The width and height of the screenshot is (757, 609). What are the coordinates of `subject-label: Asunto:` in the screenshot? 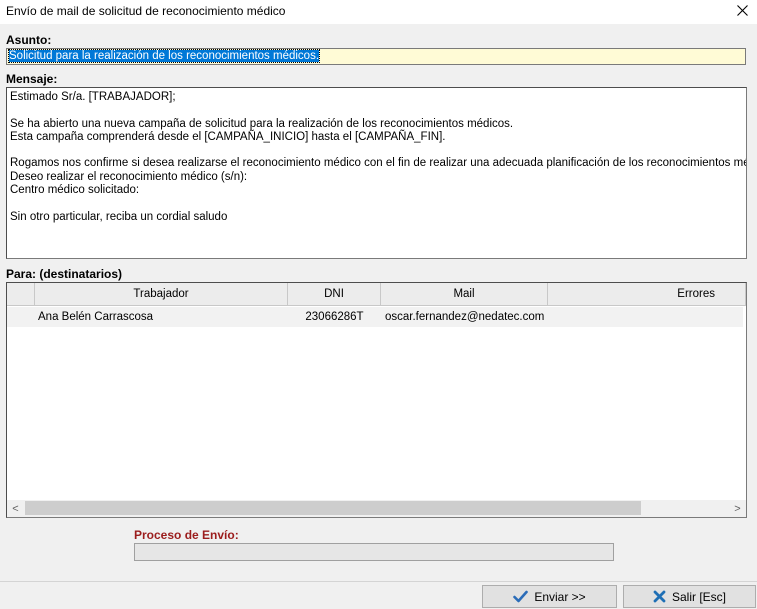 It's located at (29, 40).